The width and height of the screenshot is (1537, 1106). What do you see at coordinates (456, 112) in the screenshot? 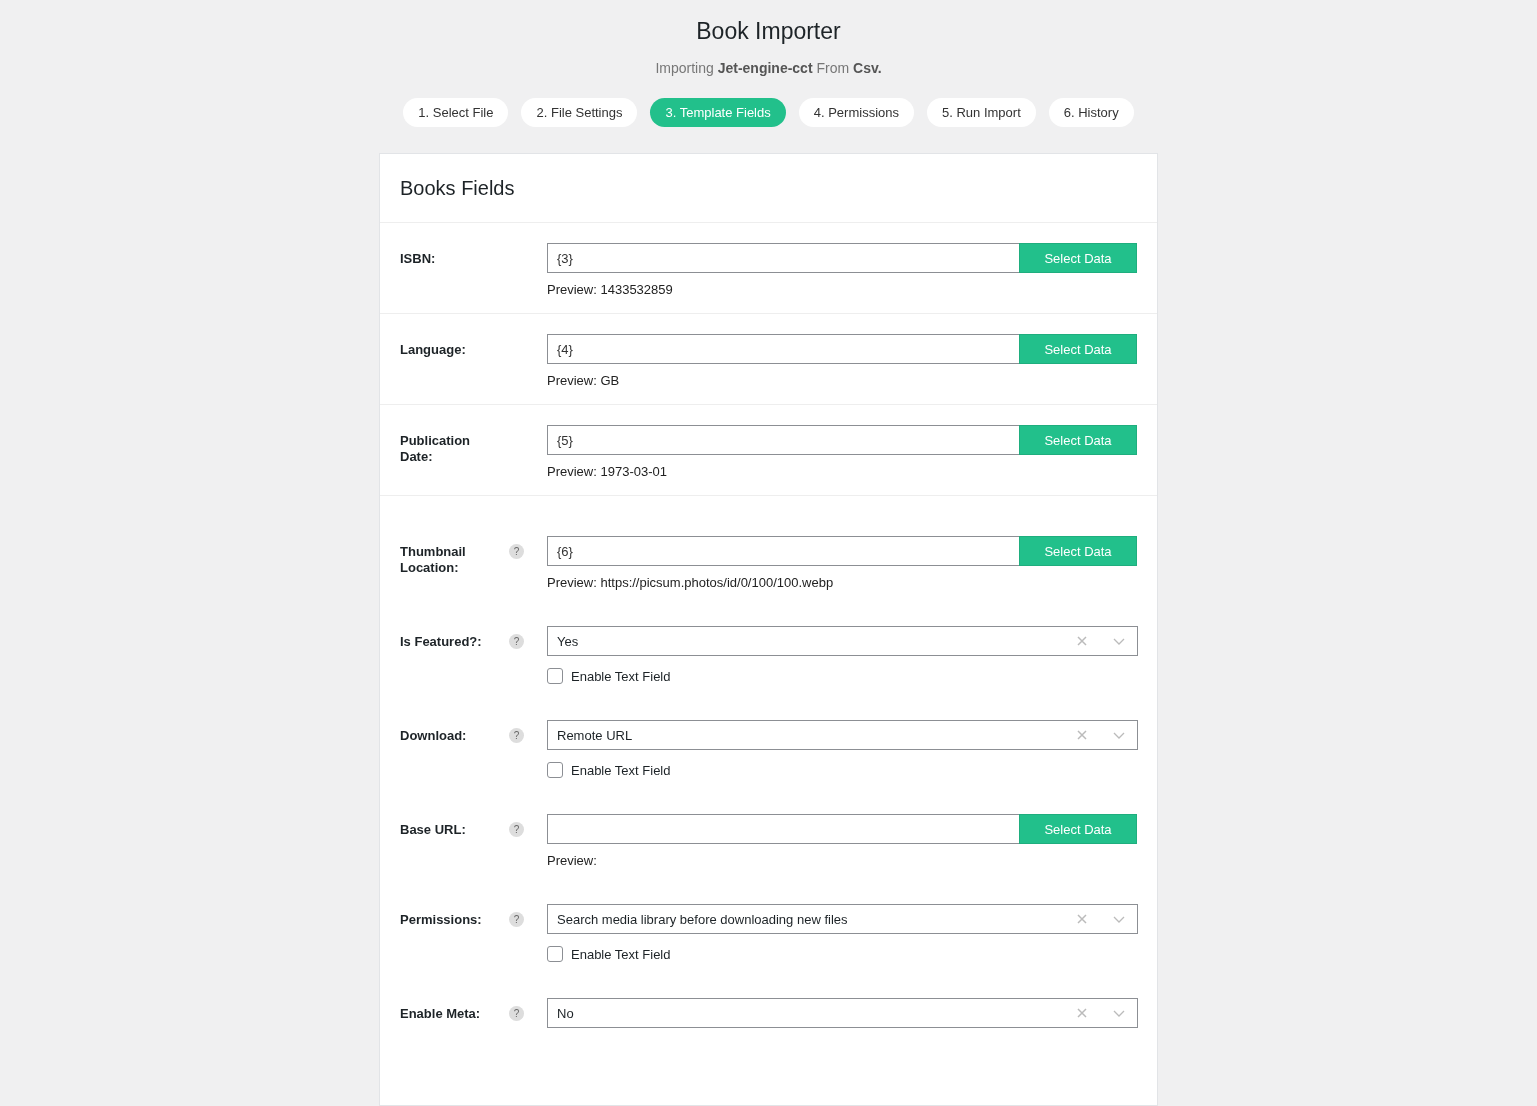
I see `step-tab: 1. Select File` at bounding box center [456, 112].